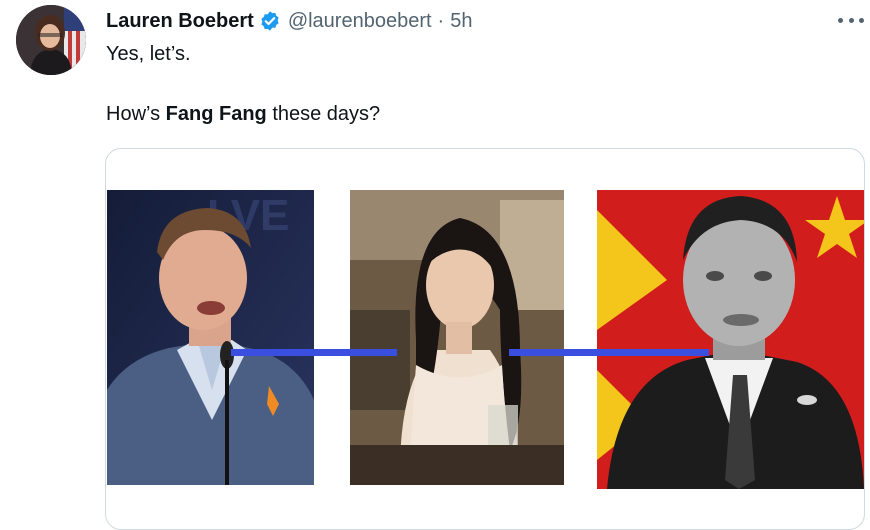  What do you see at coordinates (314, 352) in the screenshot?
I see `connector-line-left` at bounding box center [314, 352].